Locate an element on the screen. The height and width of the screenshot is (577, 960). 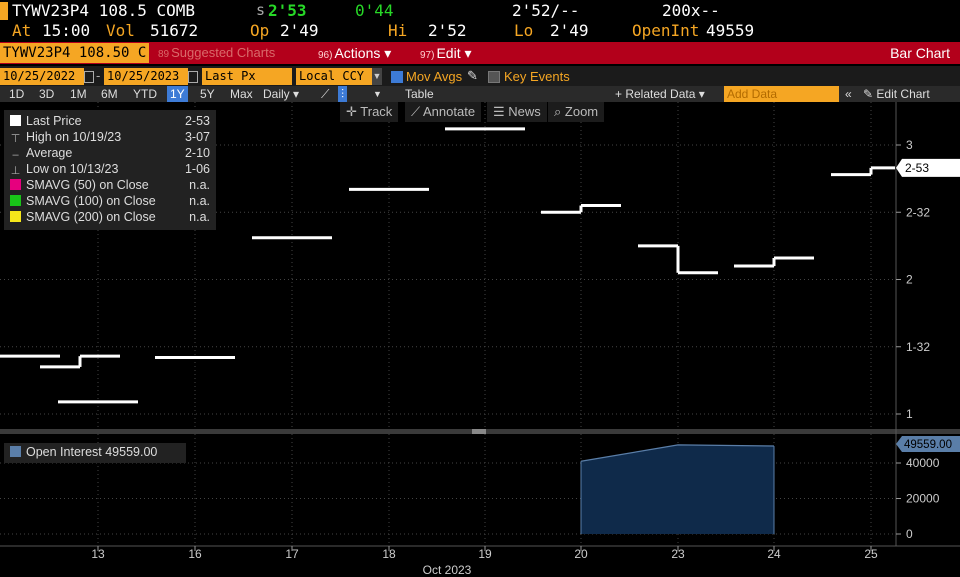
period-button-1d: 1D is located at coordinates (16, 94).